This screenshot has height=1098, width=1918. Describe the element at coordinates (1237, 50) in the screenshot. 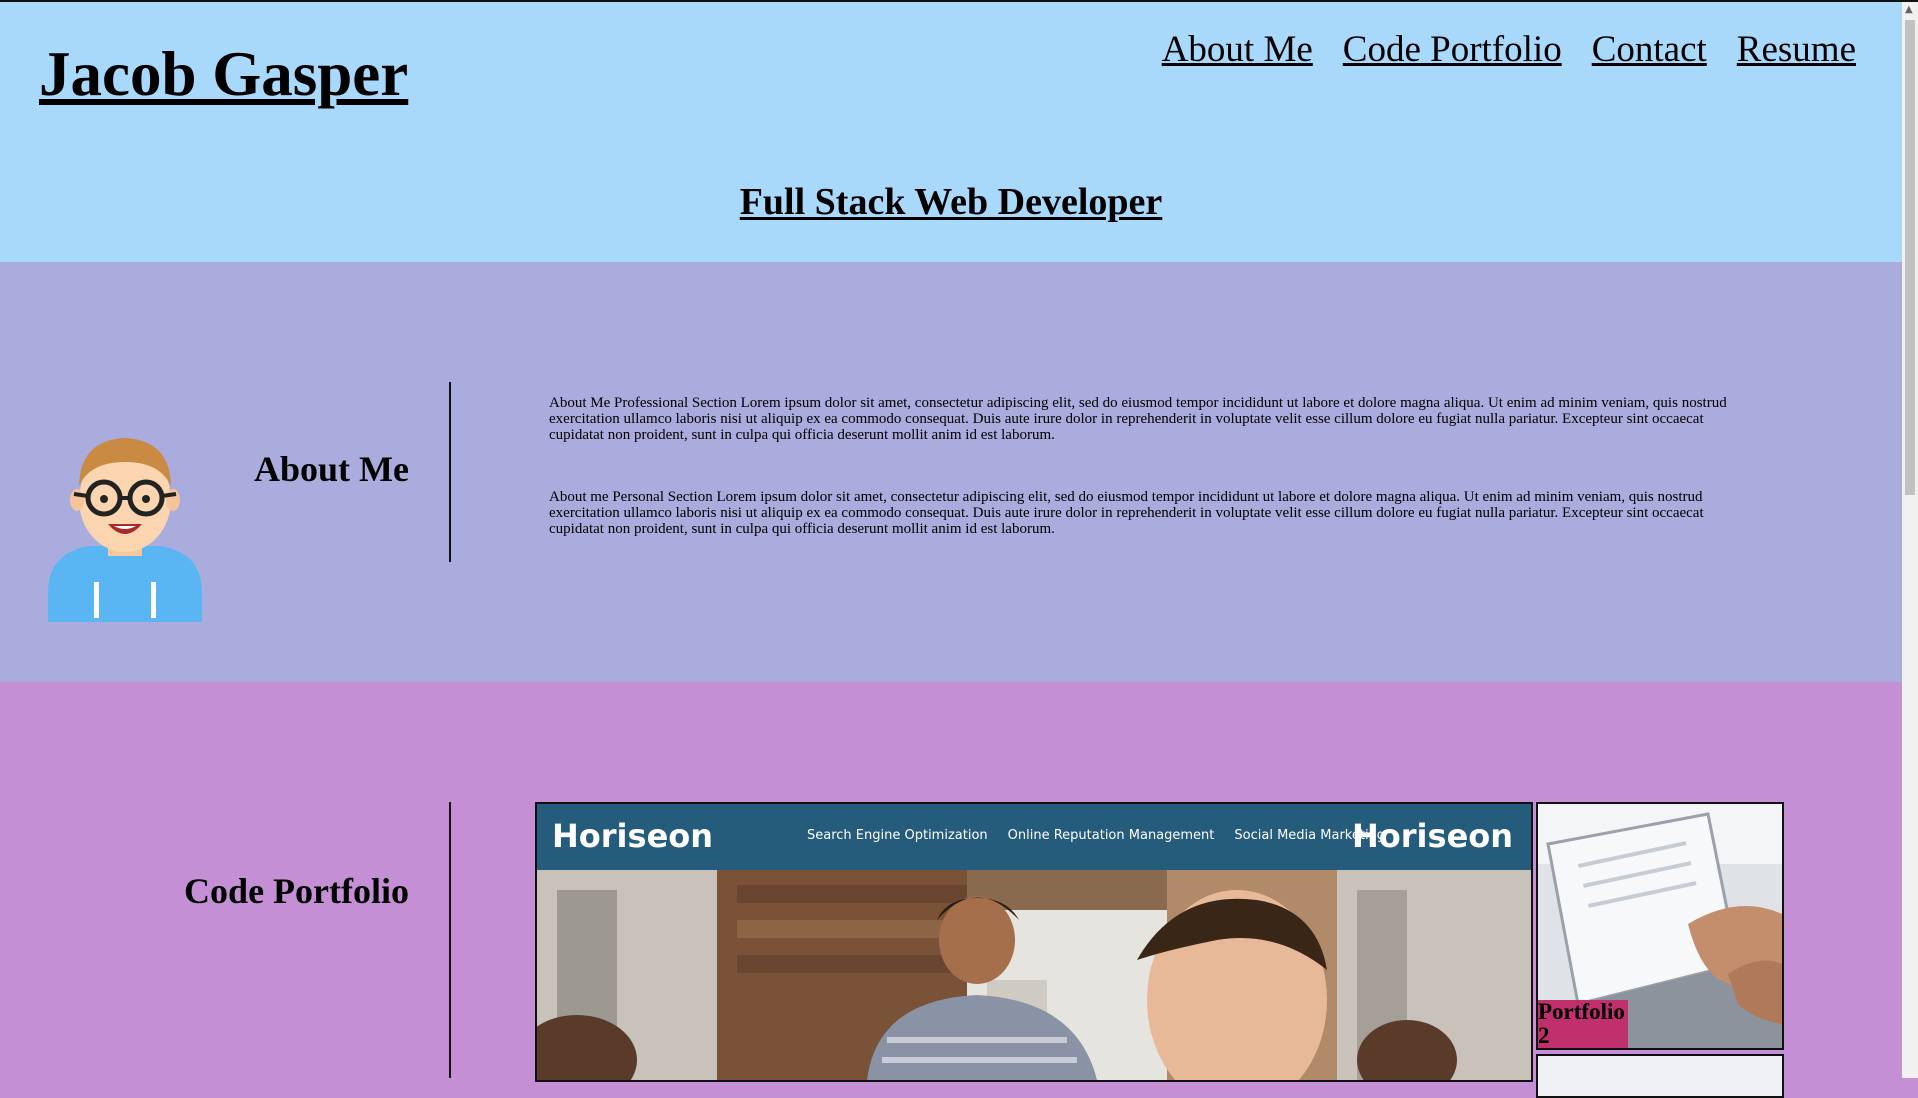

I see `nav-link-about-me: About Me` at that location.